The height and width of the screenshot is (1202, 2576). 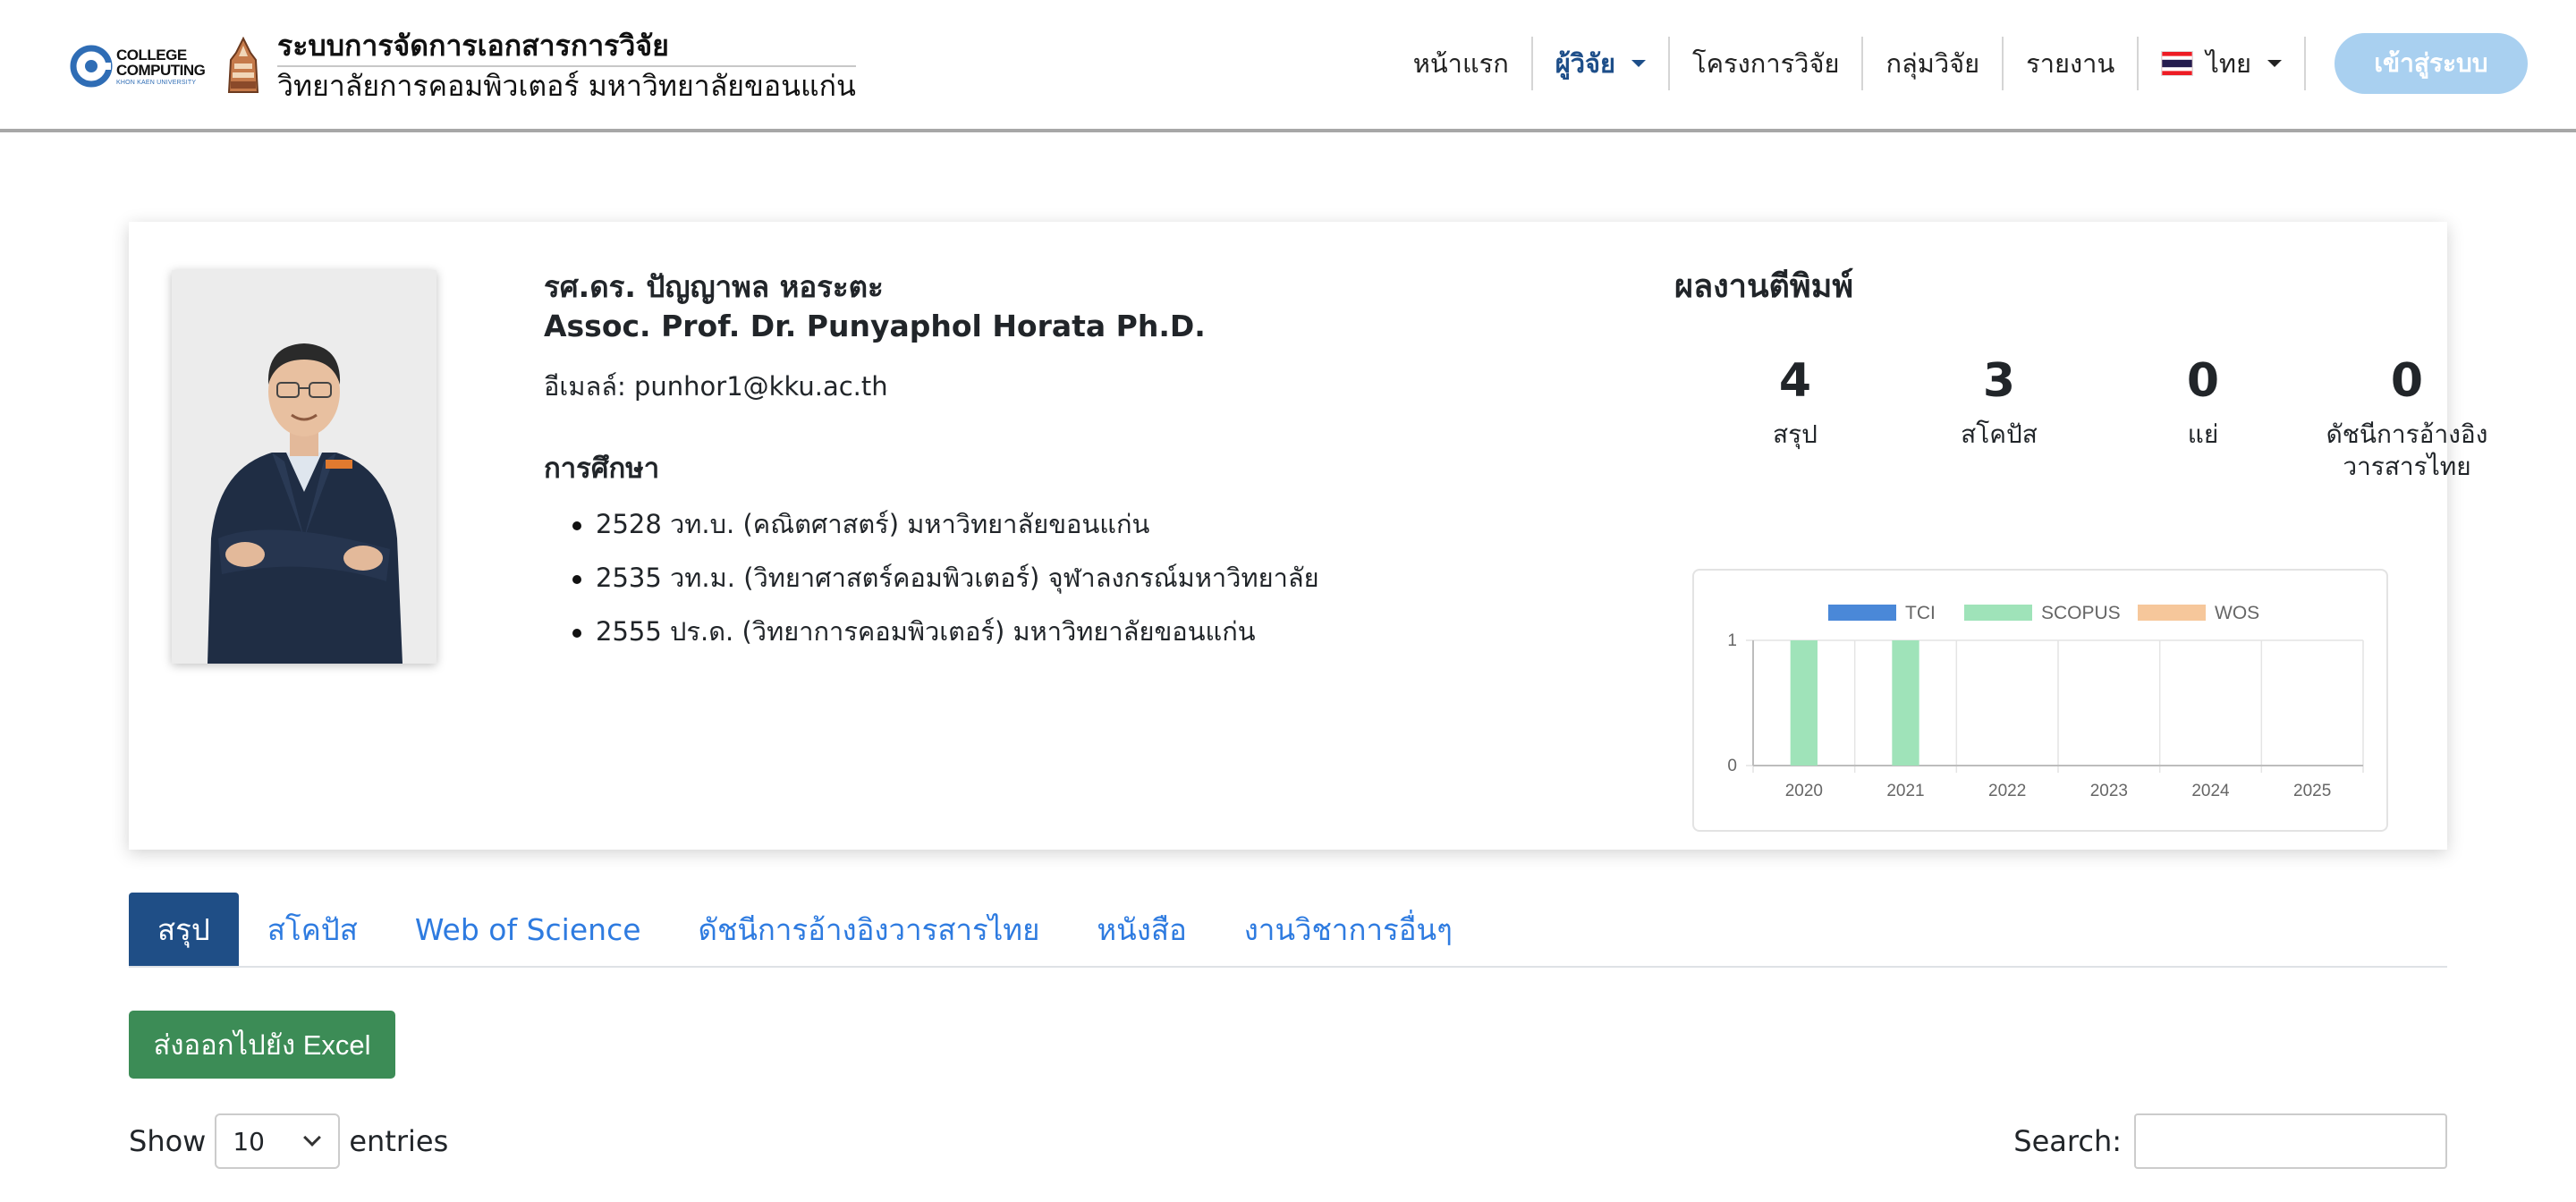 What do you see at coordinates (1795, 381) in the screenshot?
I see `stat-value: 4` at bounding box center [1795, 381].